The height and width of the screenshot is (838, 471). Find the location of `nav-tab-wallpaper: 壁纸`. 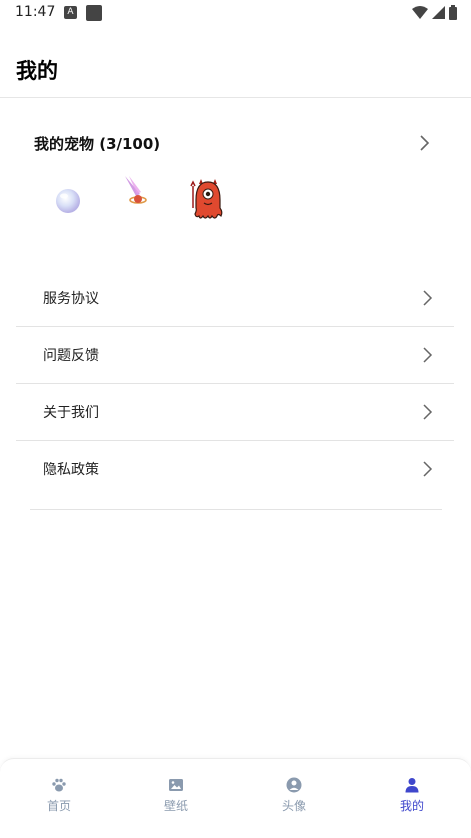

nav-tab-wallpaper: 壁纸 is located at coordinates (176, 795).